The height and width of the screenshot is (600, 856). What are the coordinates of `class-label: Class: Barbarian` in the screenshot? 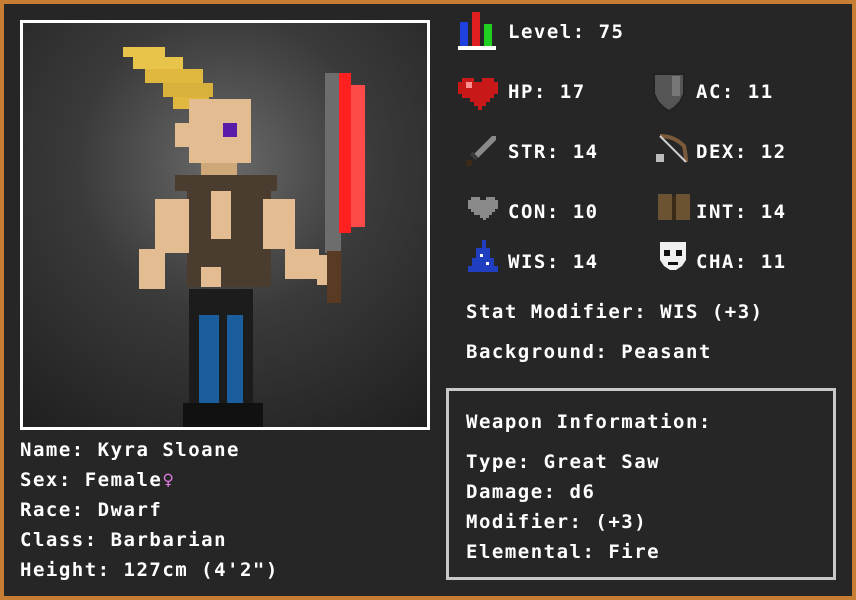 It's located at (124, 540).